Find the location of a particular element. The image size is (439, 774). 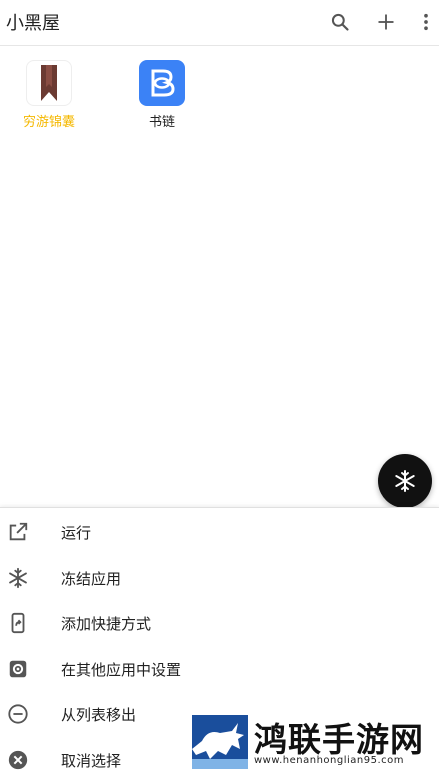

watermark: 鸿联手游网 www.henanhonglian95.com is located at coordinates (315, 743).